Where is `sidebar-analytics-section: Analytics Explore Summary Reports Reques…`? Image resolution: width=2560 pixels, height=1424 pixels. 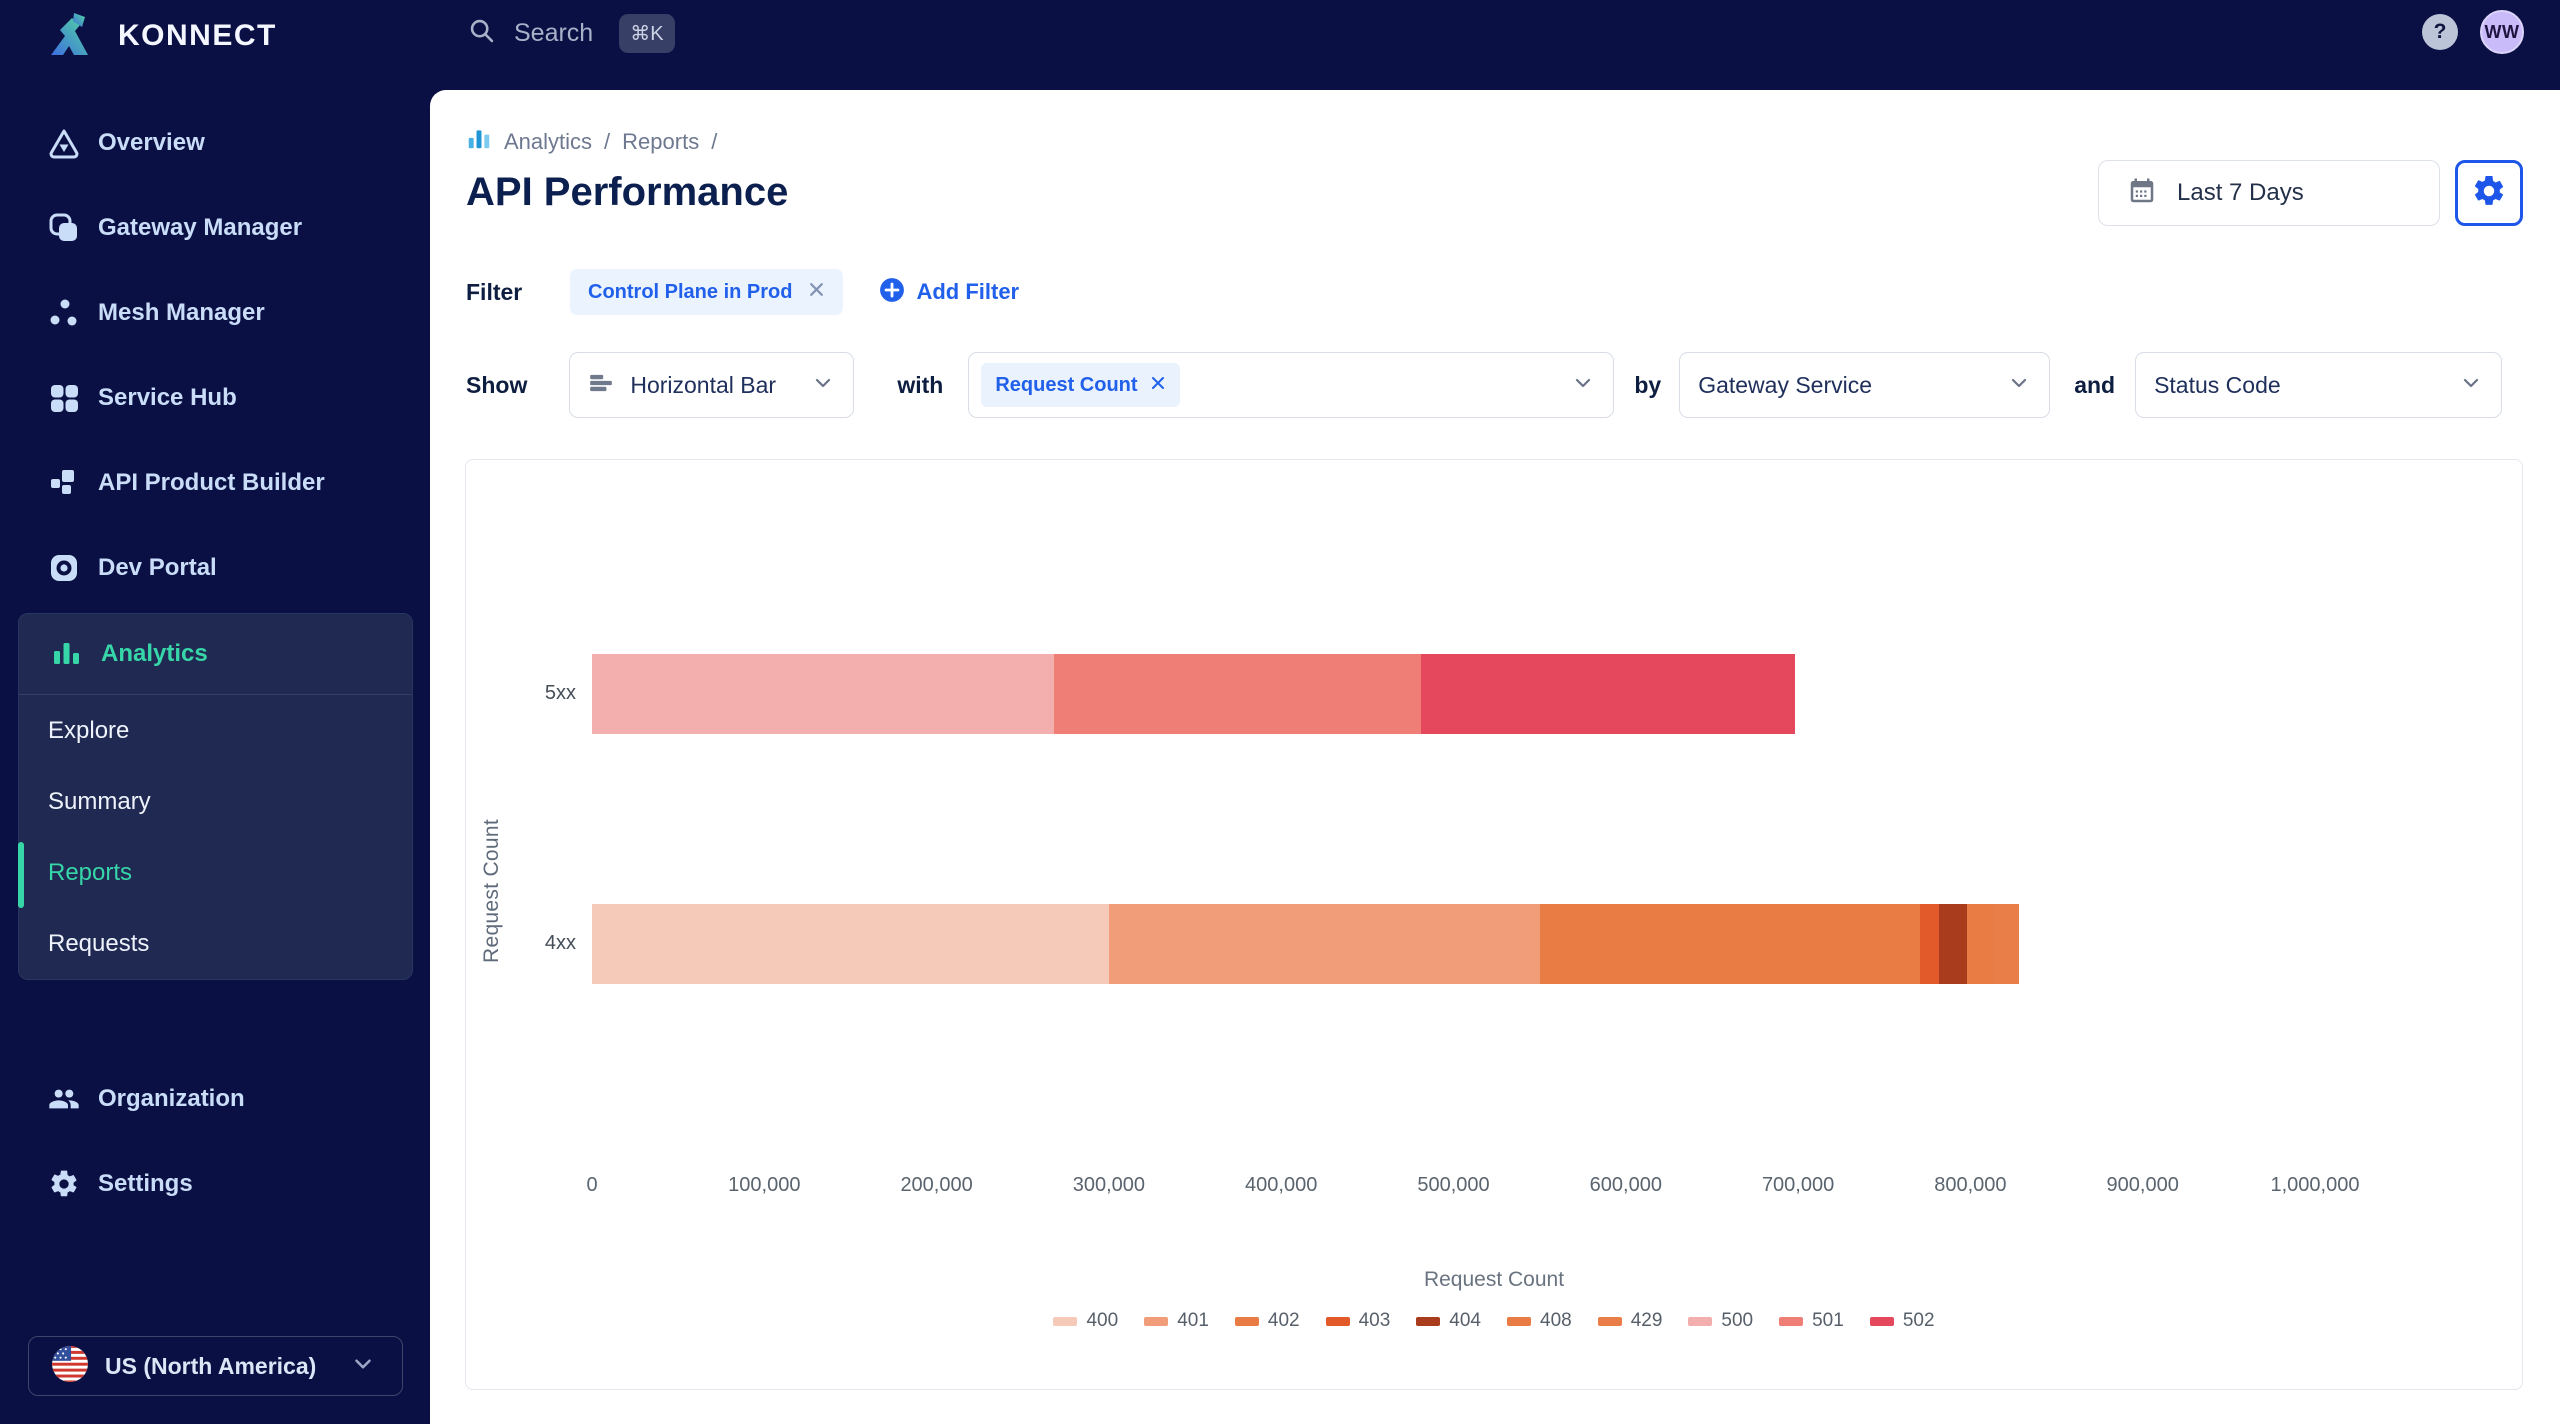 sidebar-analytics-section: Analytics Explore Summary Reports Reques… is located at coordinates (215, 796).